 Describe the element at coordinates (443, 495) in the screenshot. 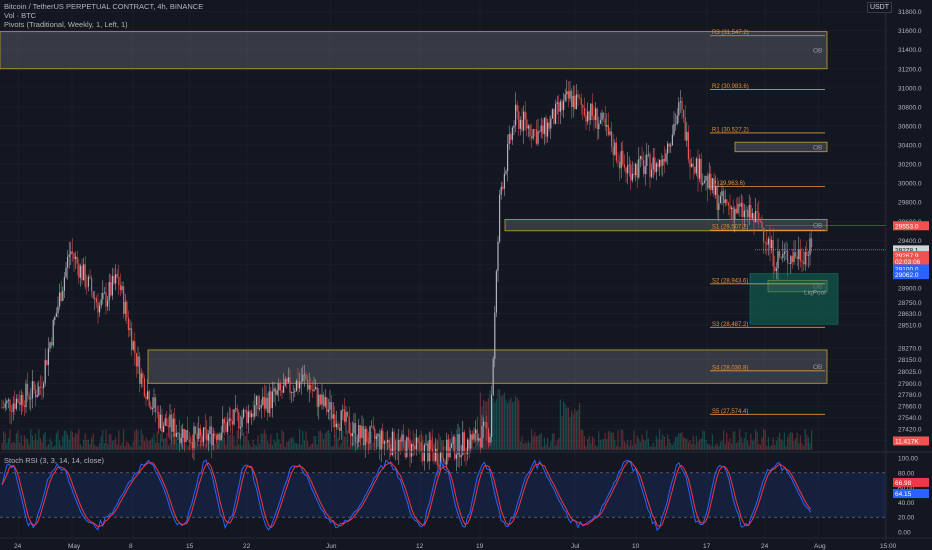

I see `stoch-band` at that location.